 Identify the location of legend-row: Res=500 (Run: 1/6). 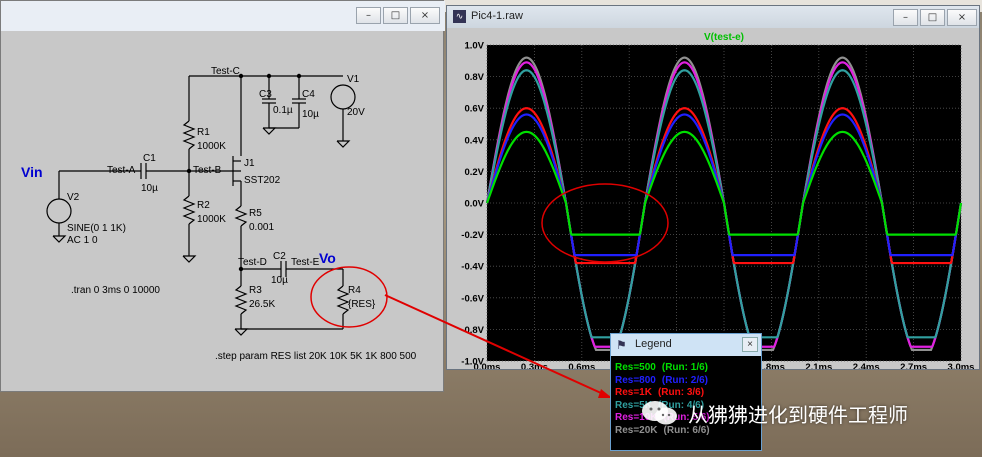
(662, 368).